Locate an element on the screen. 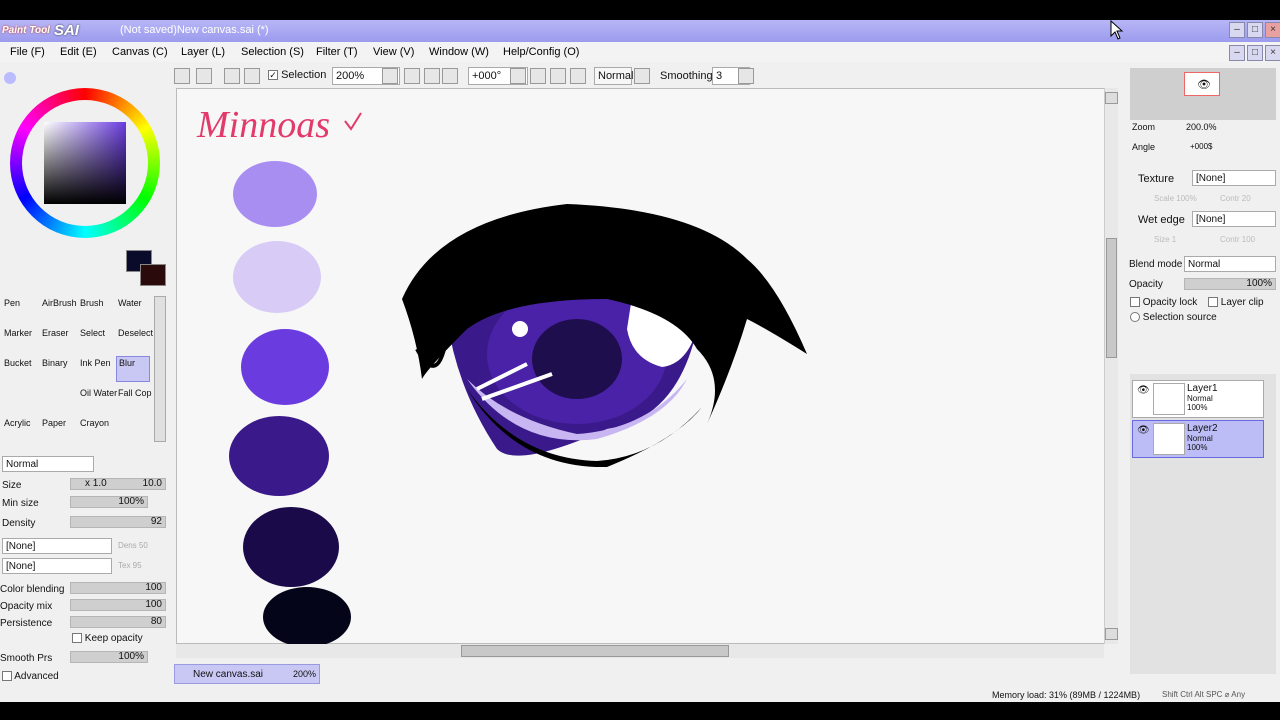 Image resolution: width=1280 pixels, height=720 pixels. color-blending-label: Color blending is located at coordinates (32, 589).